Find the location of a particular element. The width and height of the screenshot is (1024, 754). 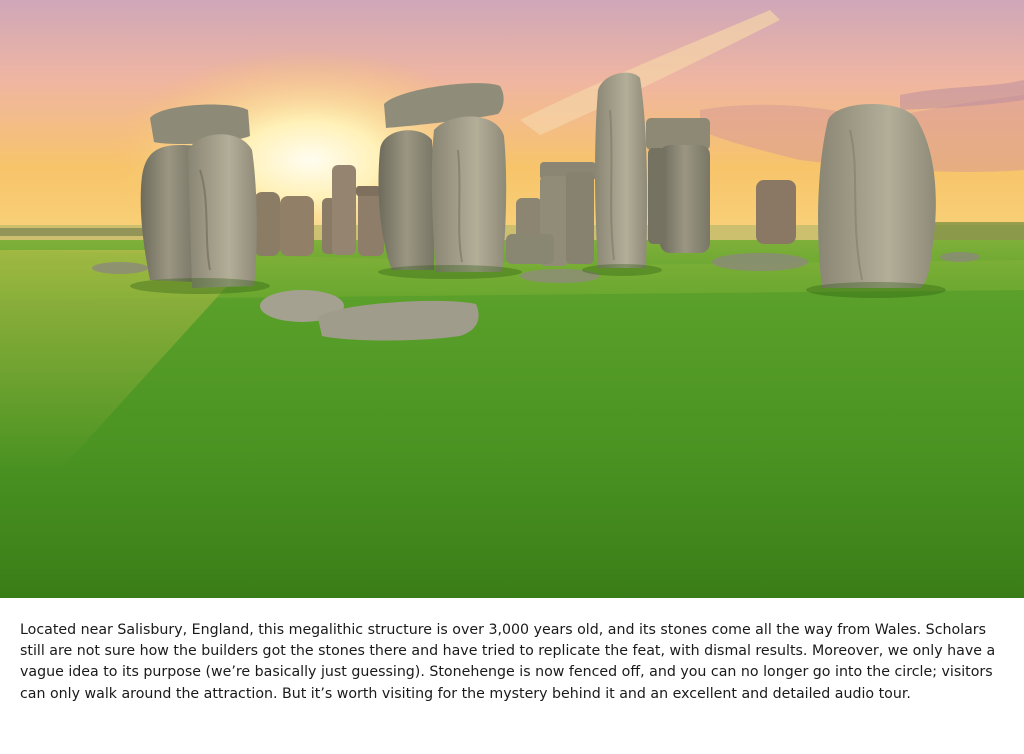

right-standing-stone is located at coordinates (877, 196).